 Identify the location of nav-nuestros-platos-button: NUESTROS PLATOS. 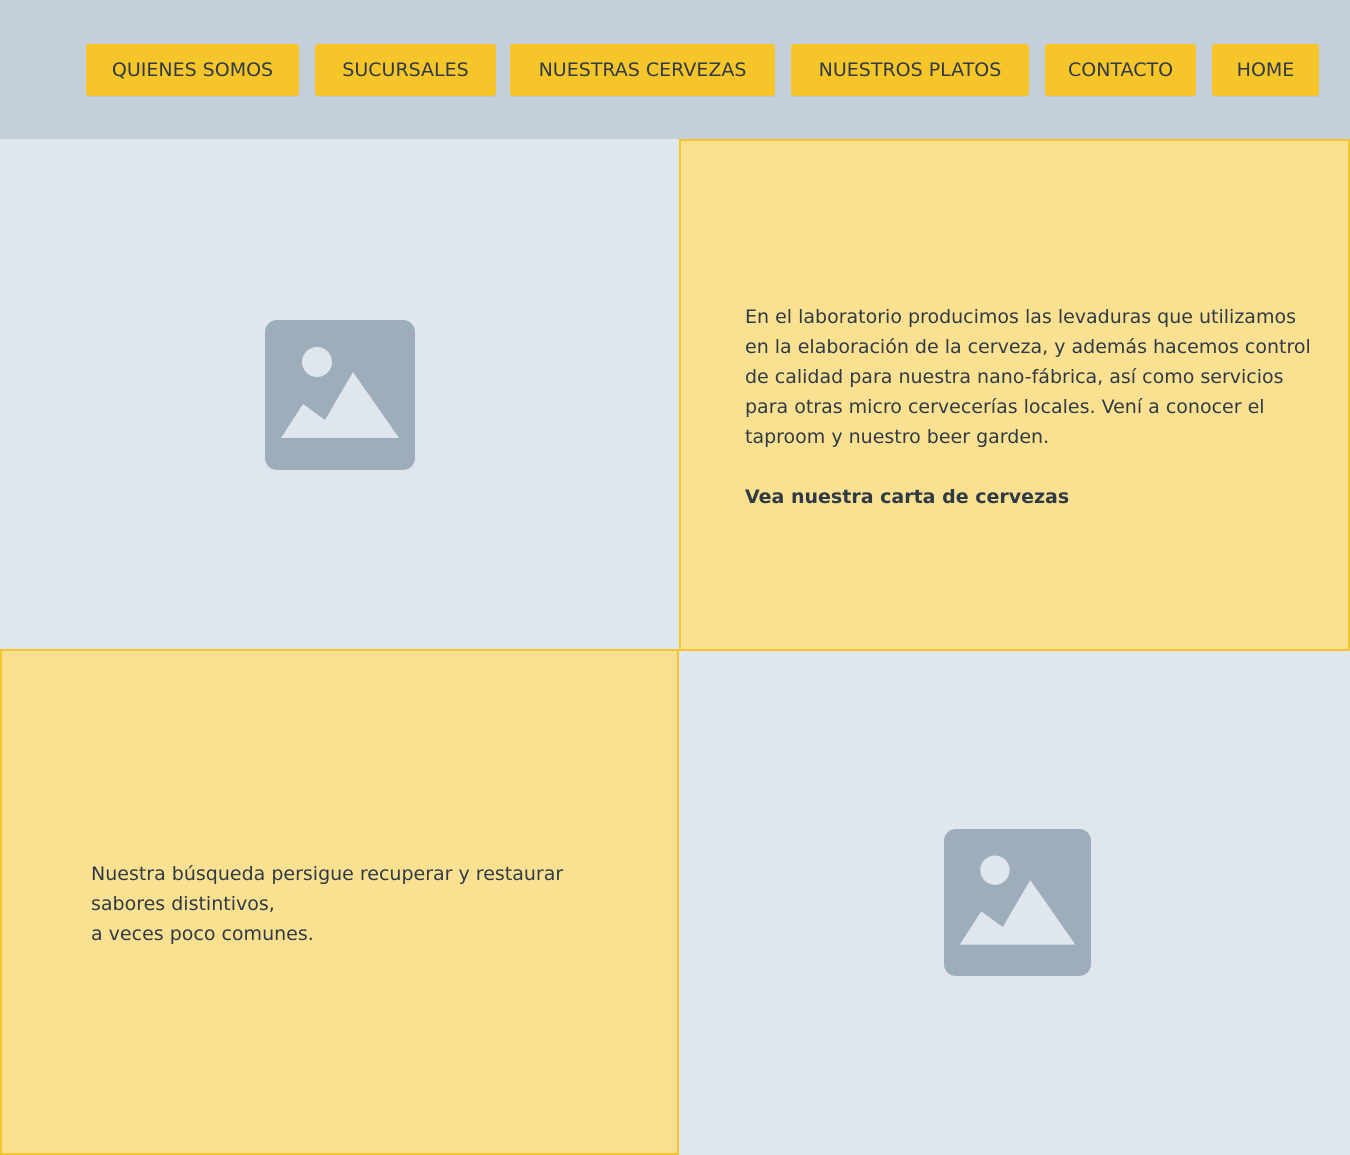
(910, 70).